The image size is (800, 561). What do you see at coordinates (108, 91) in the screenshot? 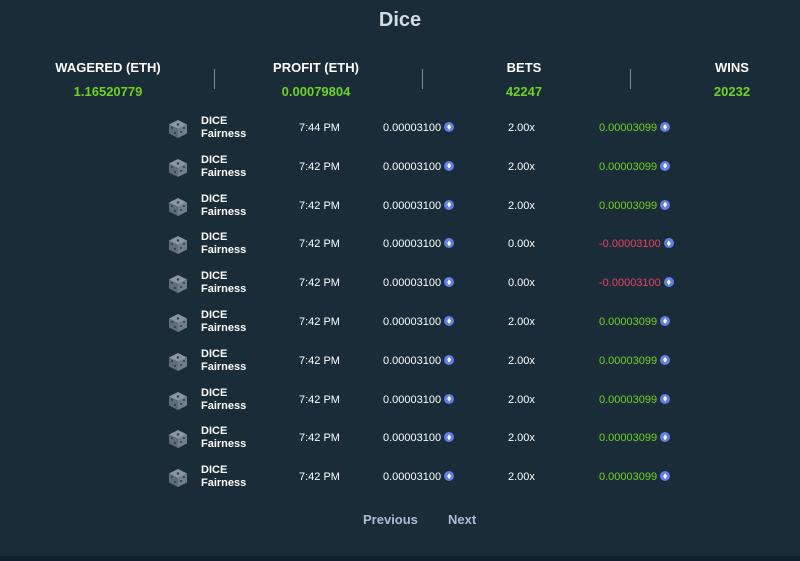
I see `stat-wagered-value: 1.16520779` at bounding box center [108, 91].